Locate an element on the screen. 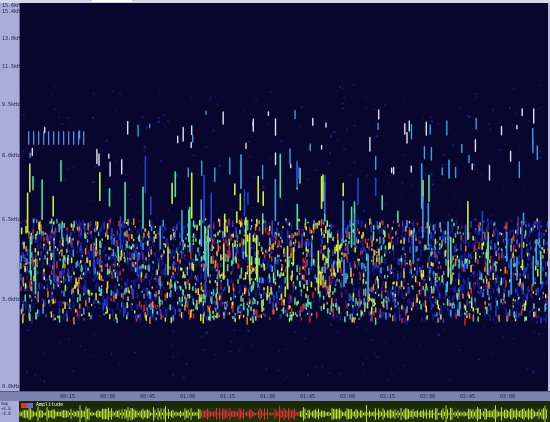 The height and width of the screenshot is (422, 550). time-tick: 01:30 is located at coordinates (268, 397).